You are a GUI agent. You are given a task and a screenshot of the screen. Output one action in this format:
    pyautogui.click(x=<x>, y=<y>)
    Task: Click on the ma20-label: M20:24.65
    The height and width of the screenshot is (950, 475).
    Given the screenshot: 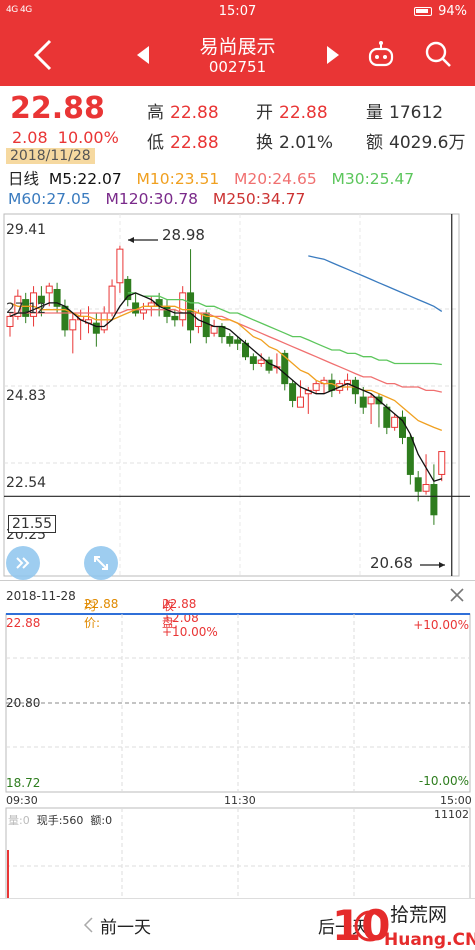 What is the action you would take?
    pyautogui.click(x=275, y=179)
    